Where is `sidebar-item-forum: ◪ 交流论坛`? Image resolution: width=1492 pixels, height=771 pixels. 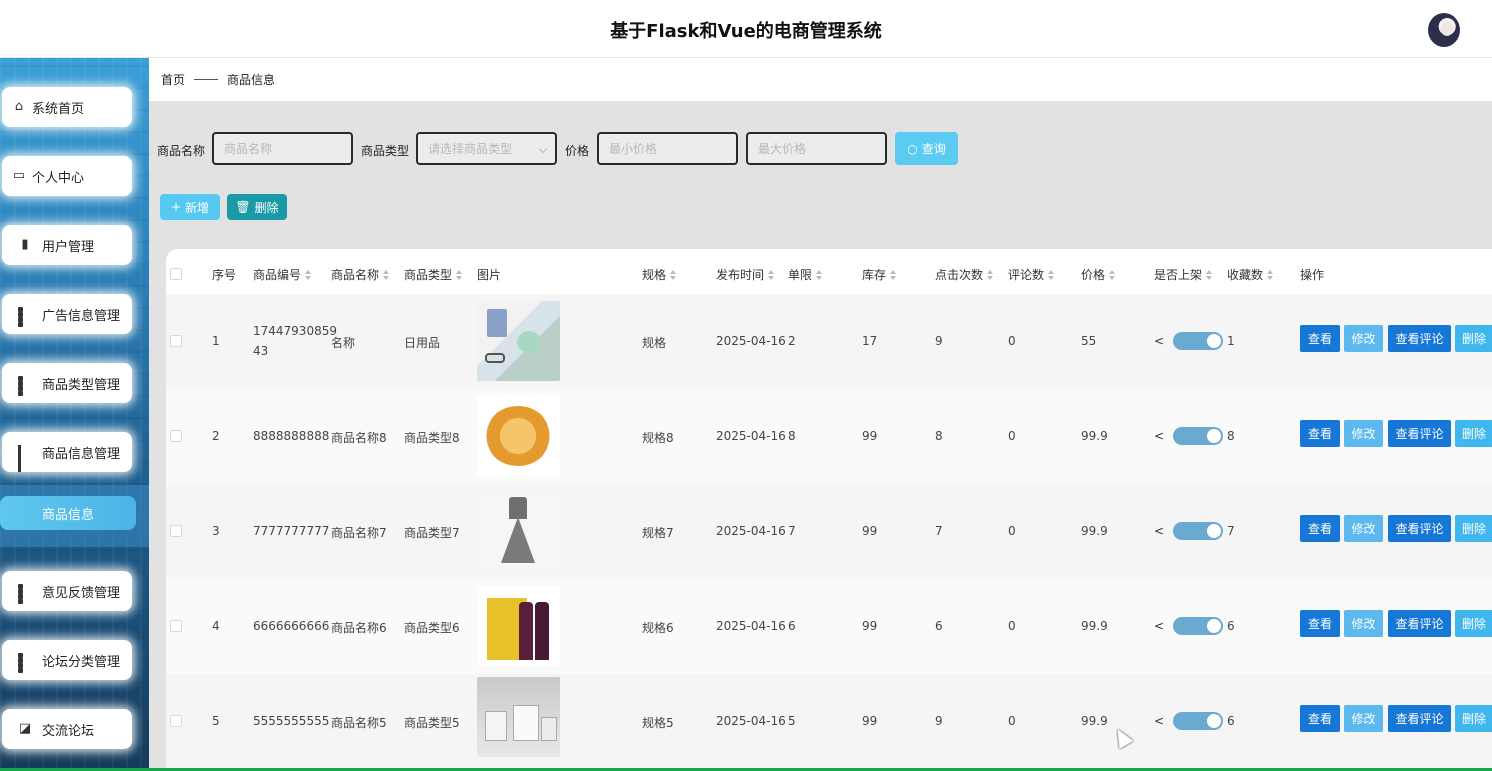
sidebar-item-forum: ◪ 交流论坛 is located at coordinates (67, 729).